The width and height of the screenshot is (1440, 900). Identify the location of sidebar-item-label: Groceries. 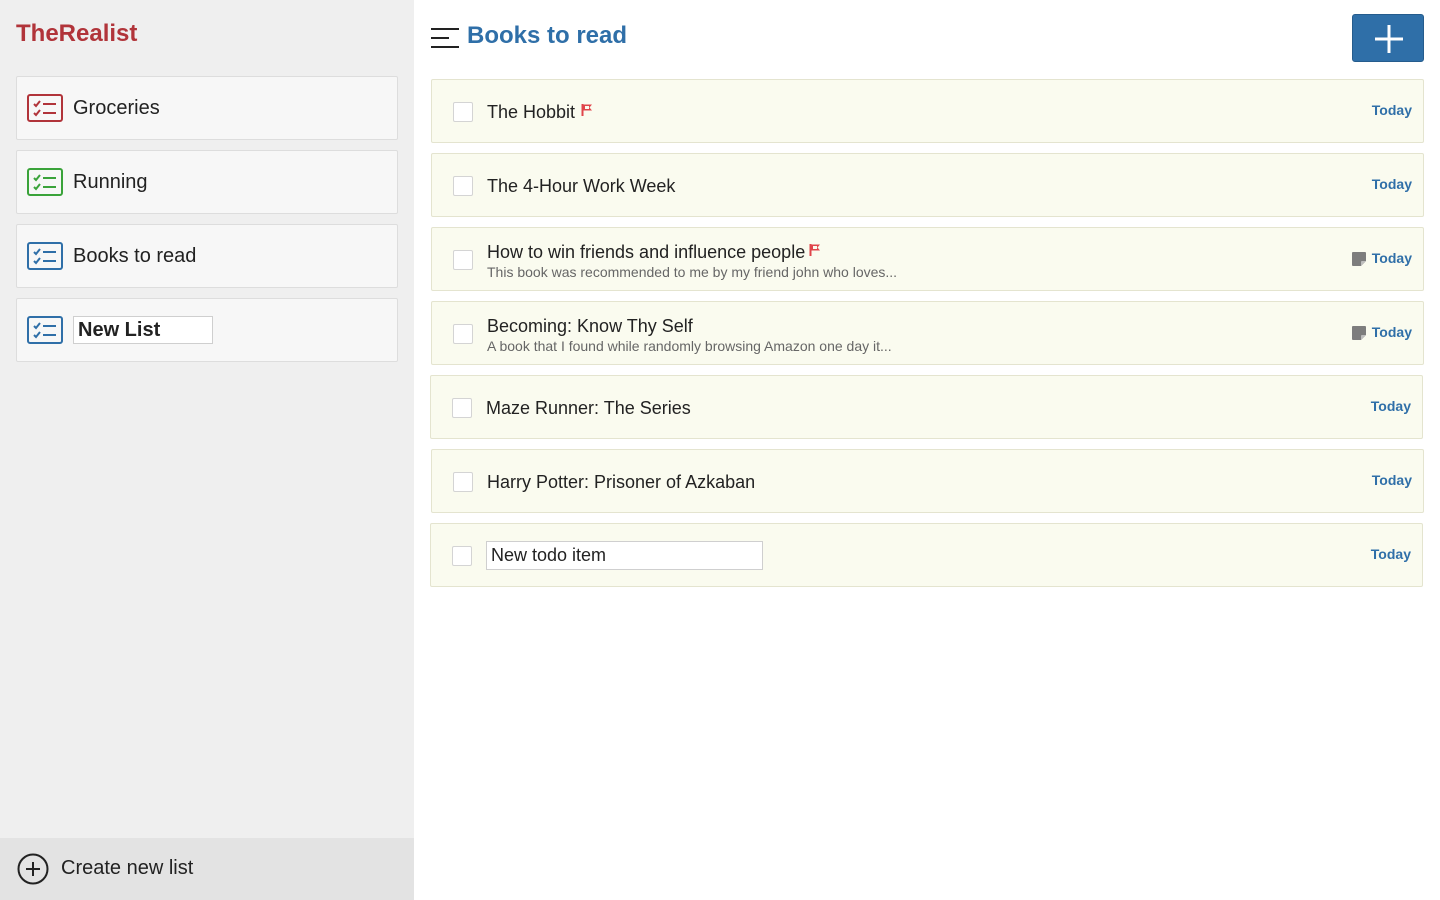
(116, 108).